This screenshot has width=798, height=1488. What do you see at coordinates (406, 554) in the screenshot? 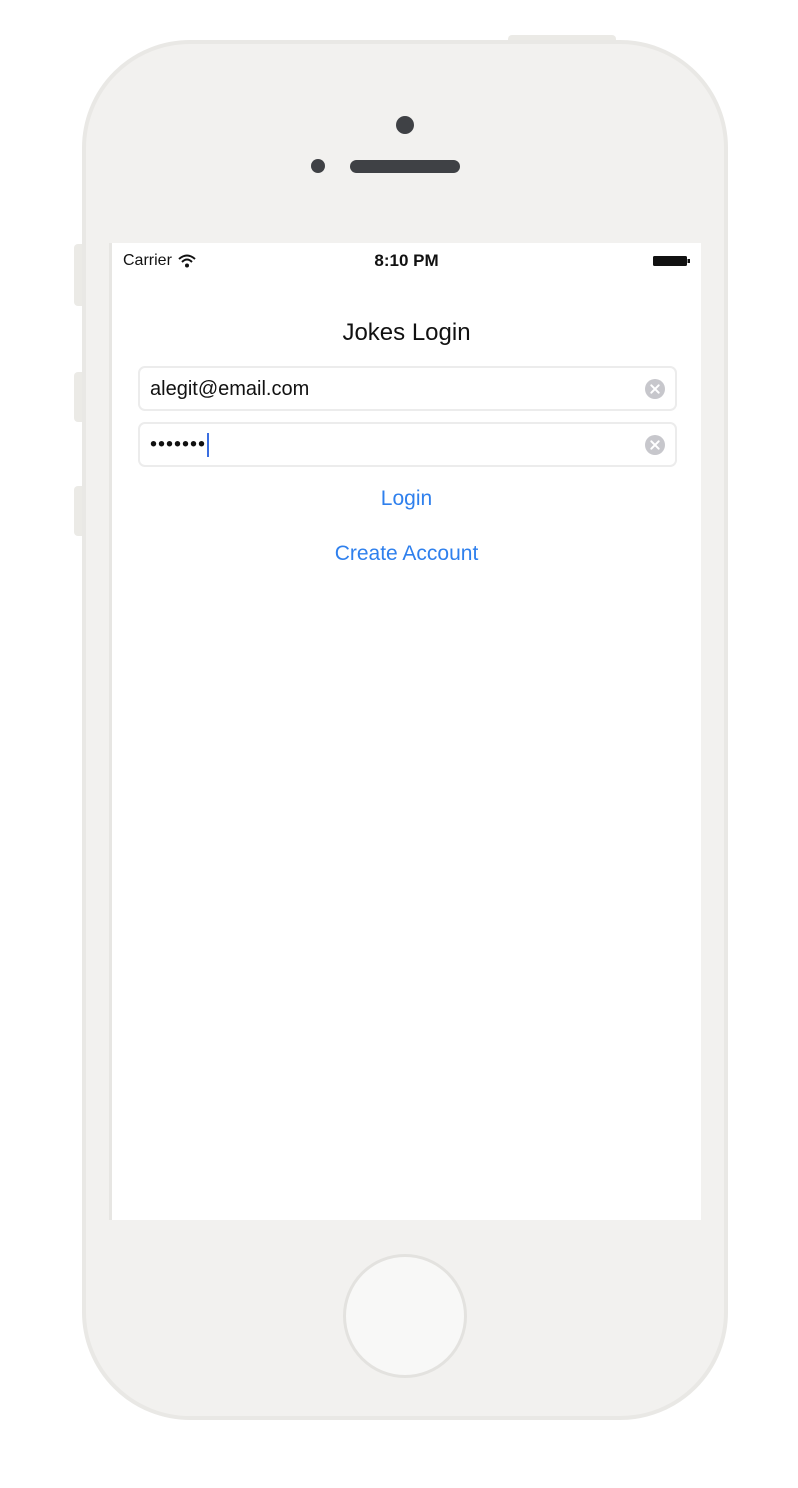
I see `create-account-button: Create Account` at bounding box center [406, 554].